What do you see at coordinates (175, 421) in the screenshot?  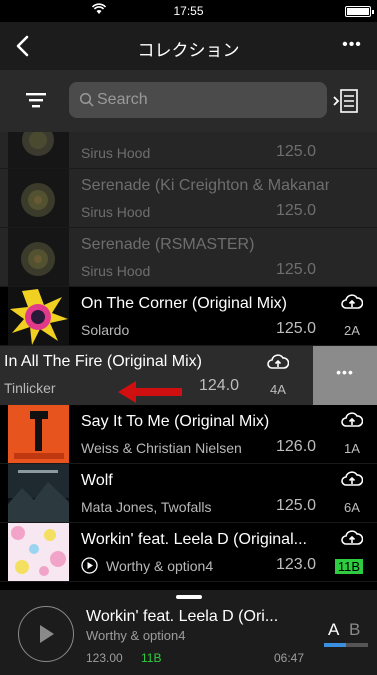 I see `track-title: Say It To Me (Original Mix)` at bounding box center [175, 421].